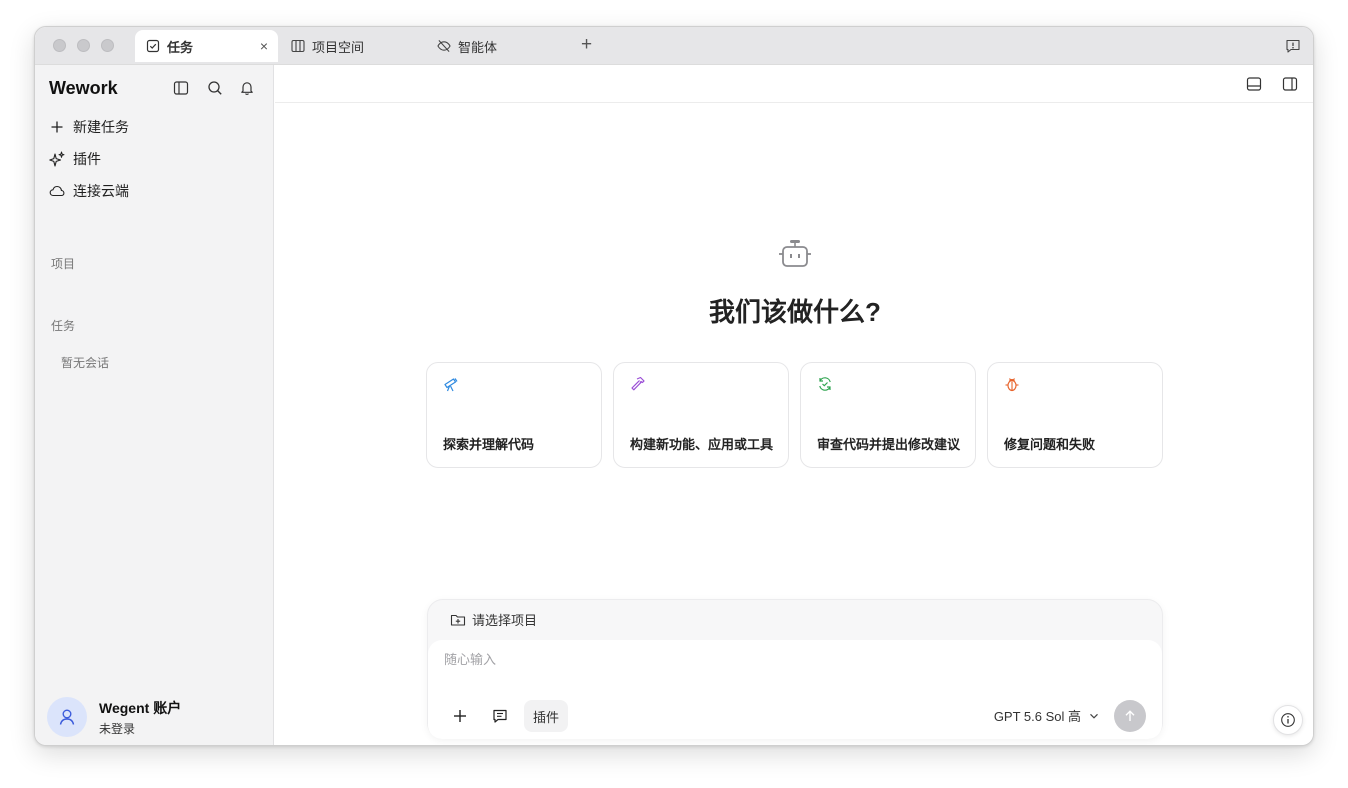 The image size is (1348, 788). Describe the element at coordinates (825, 384) in the screenshot. I see `refresh-check-icon` at that location.